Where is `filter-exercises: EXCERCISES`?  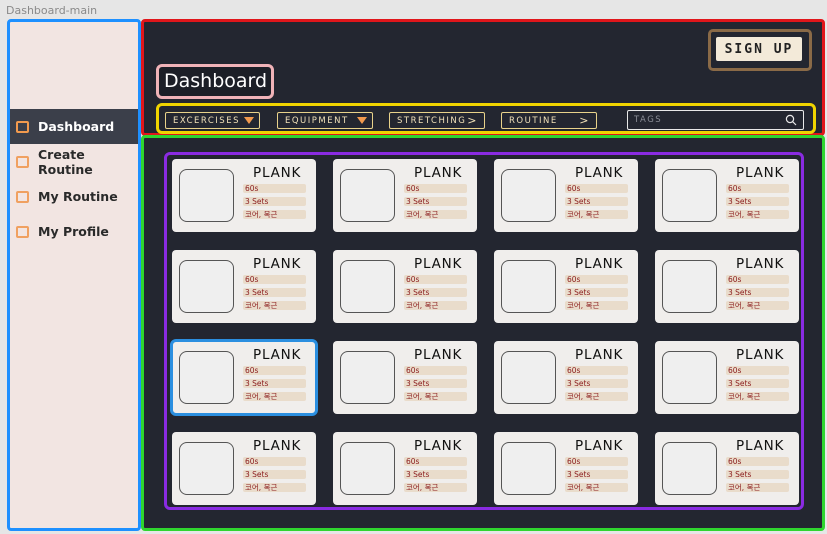 filter-exercises: EXCERCISES is located at coordinates (212, 120).